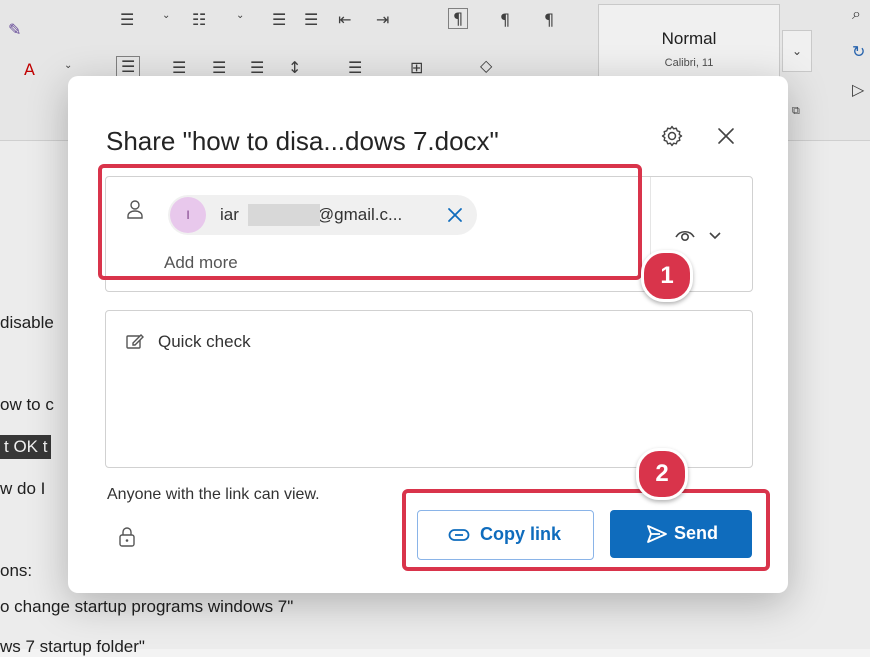 This screenshot has height=657, width=870. What do you see at coordinates (586, 530) in the screenshot?
I see `annotation-box-actions` at bounding box center [586, 530].